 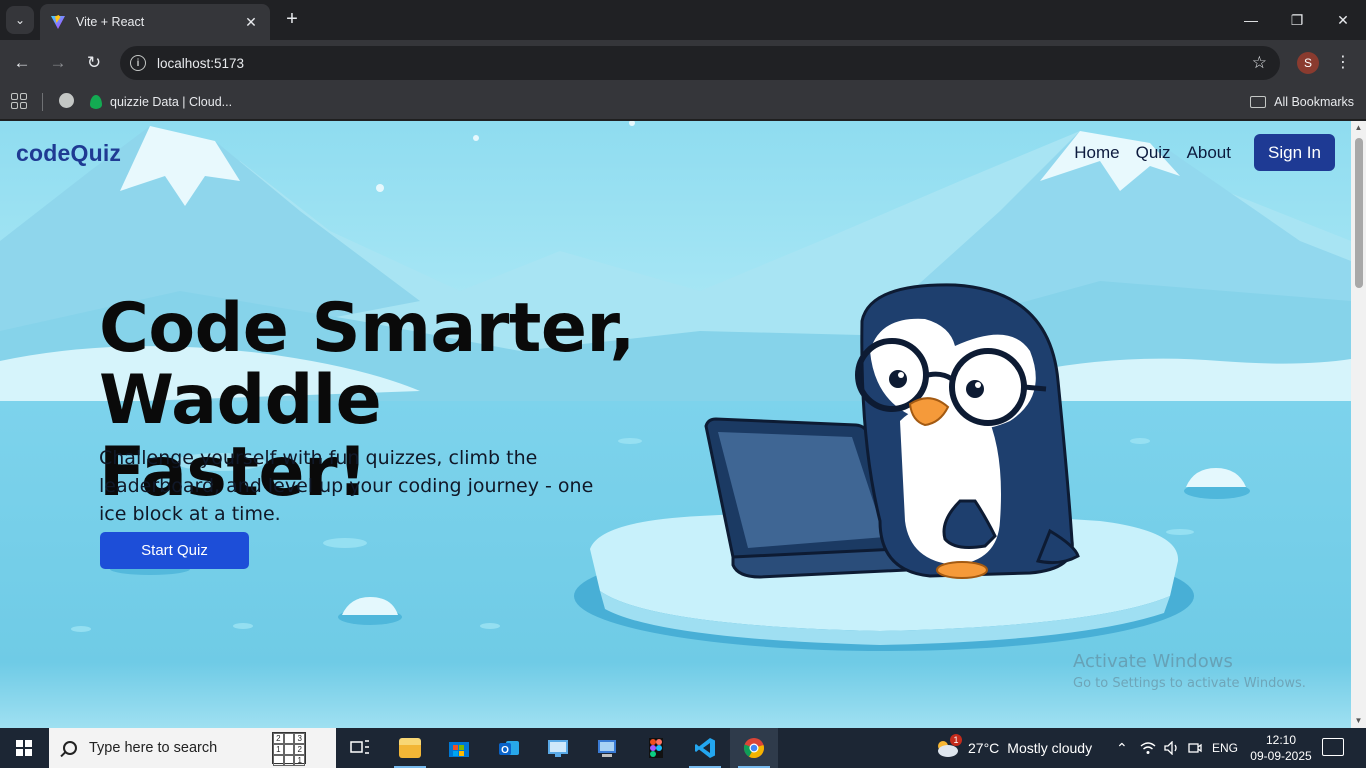 What do you see at coordinates (1281, 756) in the screenshot?
I see `clock-date: 09-09-2025` at bounding box center [1281, 756].